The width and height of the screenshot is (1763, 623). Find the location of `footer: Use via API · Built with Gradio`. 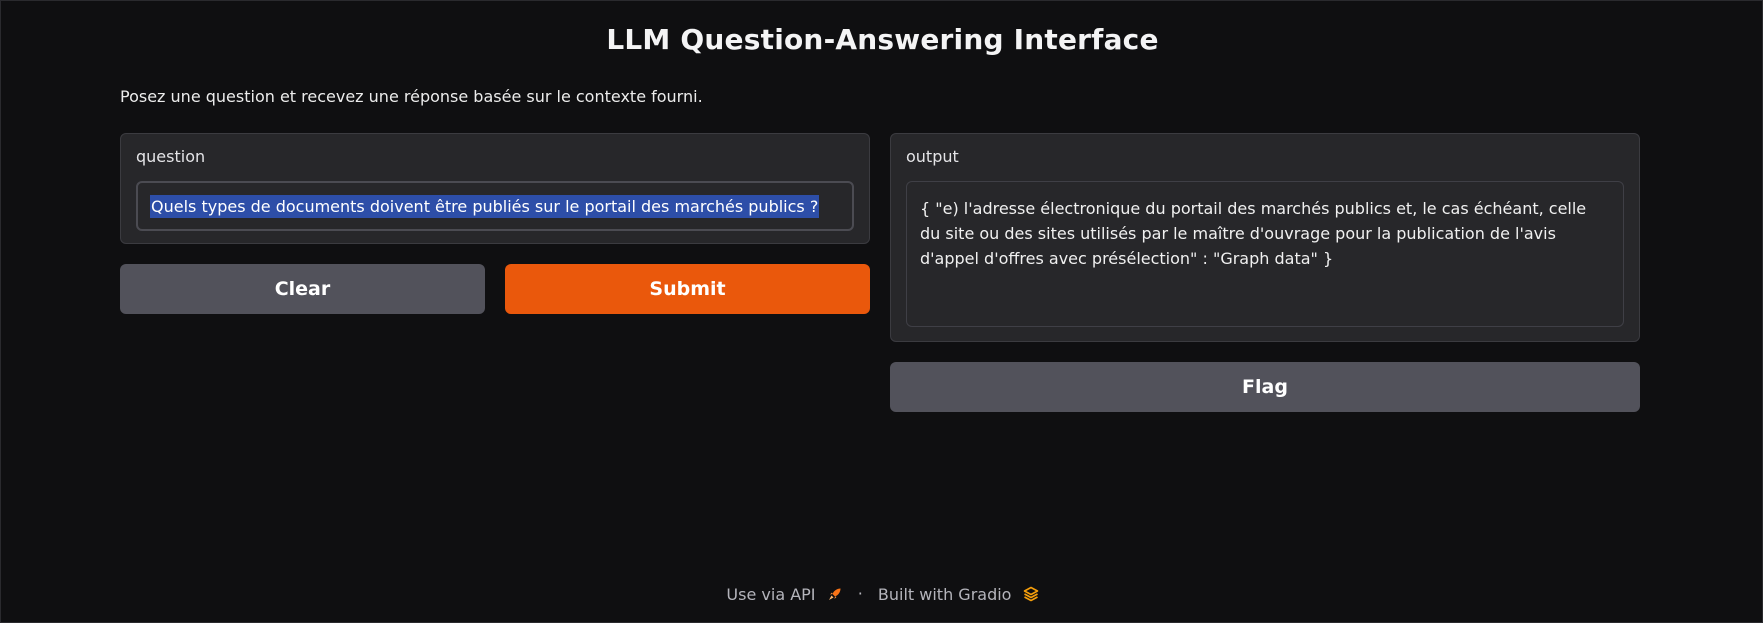

footer: Use via API · Built with Gradio is located at coordinates (882, 593).